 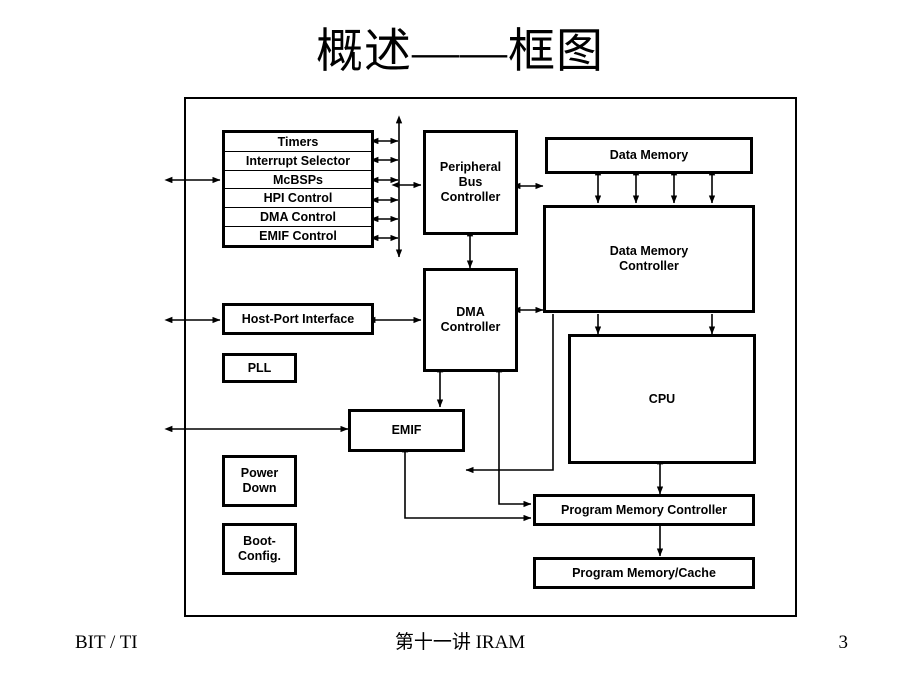 What do you see at coordinates (259, 481) in the screenshot?
I see `block-power-down: Power Down` at bounding box center [259, 481].